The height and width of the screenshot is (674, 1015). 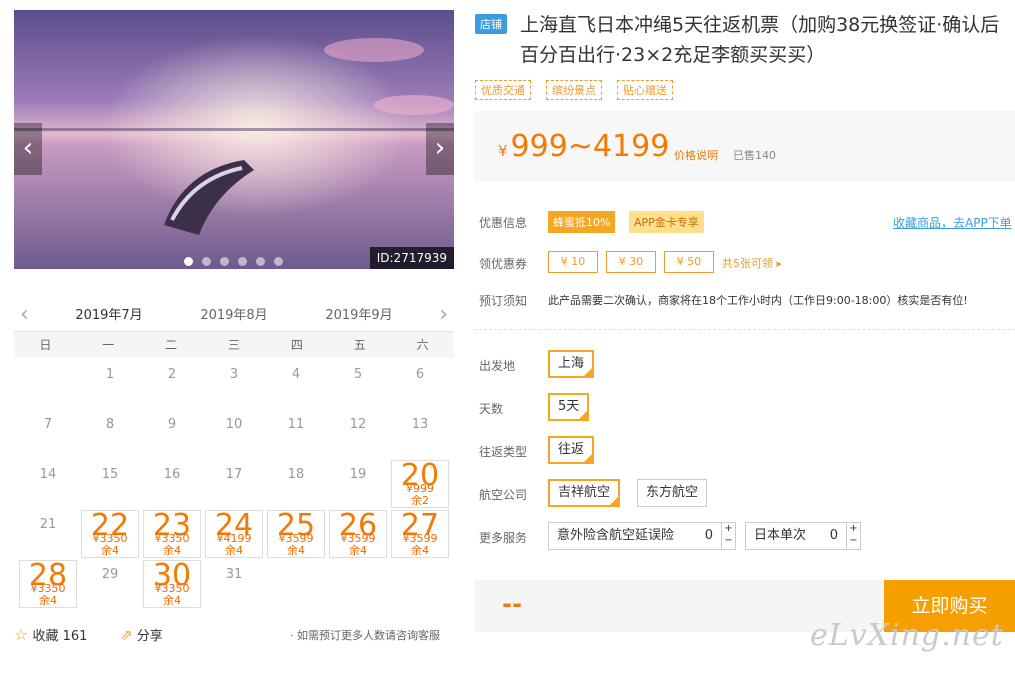 I want to click on airline-option-eastern: 东方航空, so click(x=672, y=493).